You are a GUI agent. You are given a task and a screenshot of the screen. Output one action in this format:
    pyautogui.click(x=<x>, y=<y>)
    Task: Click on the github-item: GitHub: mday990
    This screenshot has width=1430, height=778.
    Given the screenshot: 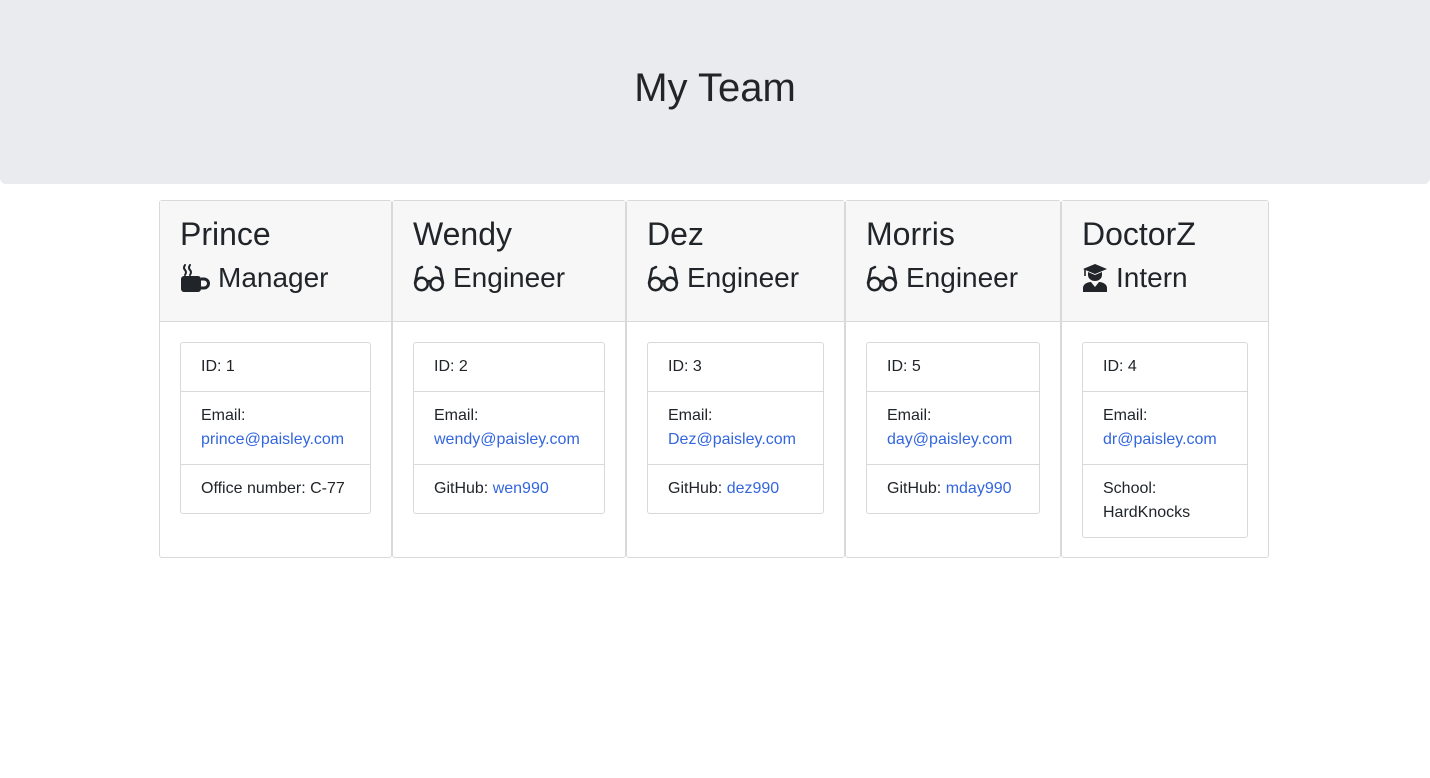 What is the action you would take?
    pyautogui.click(x=953, y=489)
    